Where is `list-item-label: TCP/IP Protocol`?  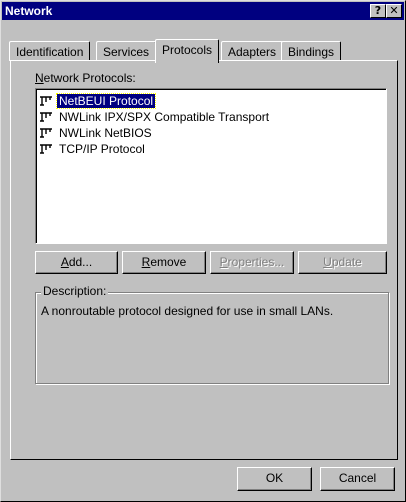
list-item-label: TCP/IP Protocol is located at coordinates (102, 149).